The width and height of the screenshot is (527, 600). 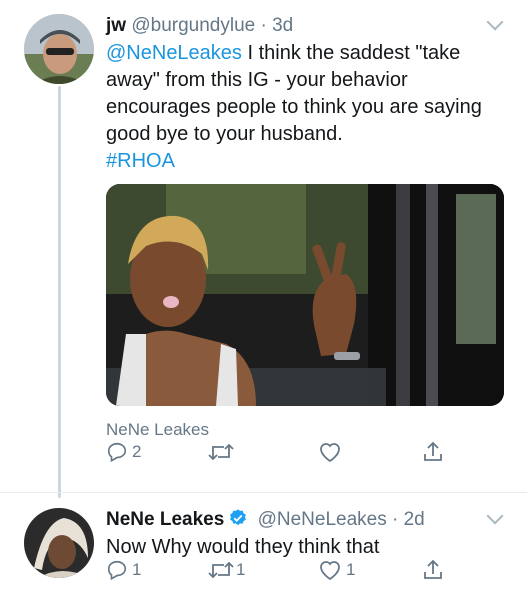 I want to click on avatar-jw, so click(x=59, y=49).